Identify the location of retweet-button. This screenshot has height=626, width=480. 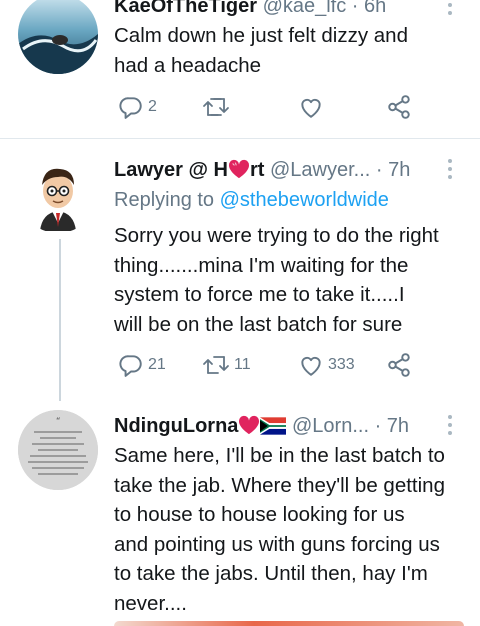
(216, 107).